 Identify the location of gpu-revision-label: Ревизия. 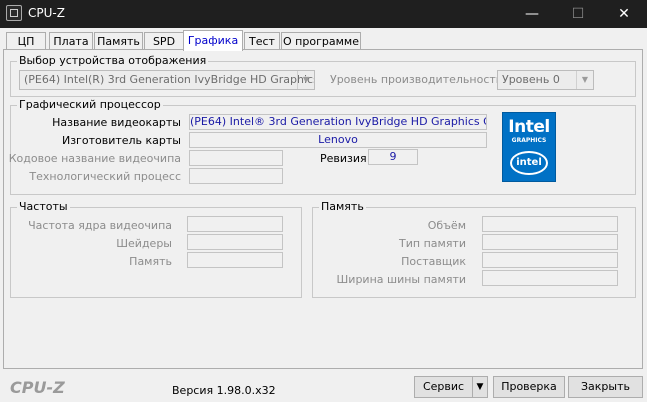
(343, 158).